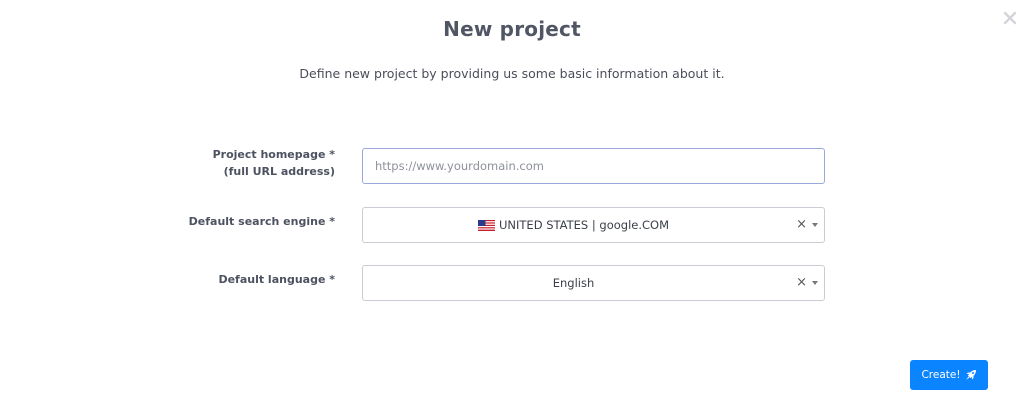 This screenshot has width=1024, height=398. I want to click on search-engine-select: UNITED STATES | google.COM ×, so click(593, 225).